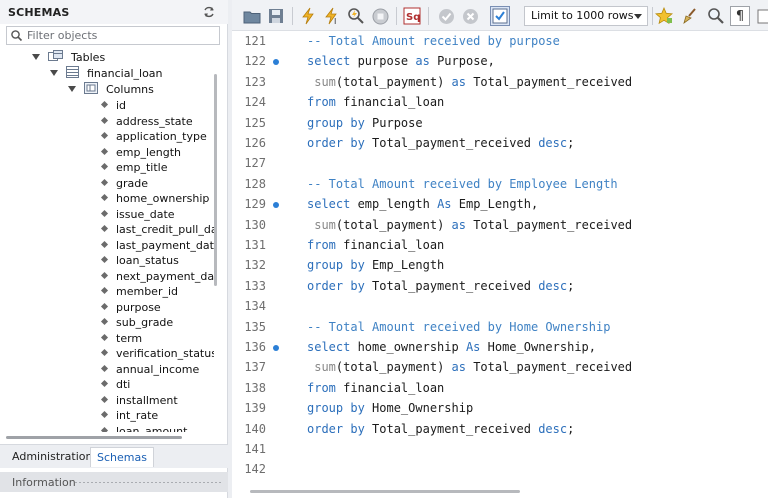 The image size is (768, 498). I want to click on code-line: 134, so click(500, 306).